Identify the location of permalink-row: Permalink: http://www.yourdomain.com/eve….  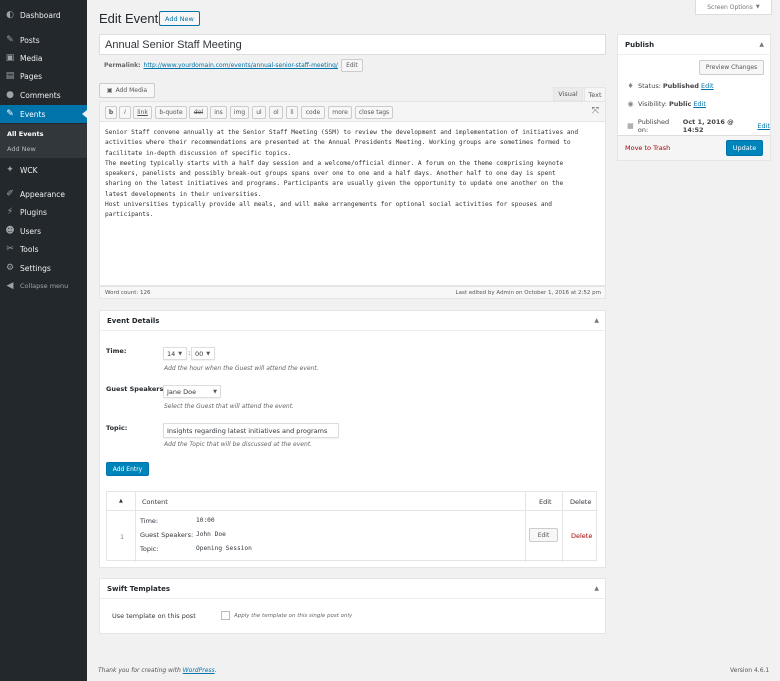
(233, 65).